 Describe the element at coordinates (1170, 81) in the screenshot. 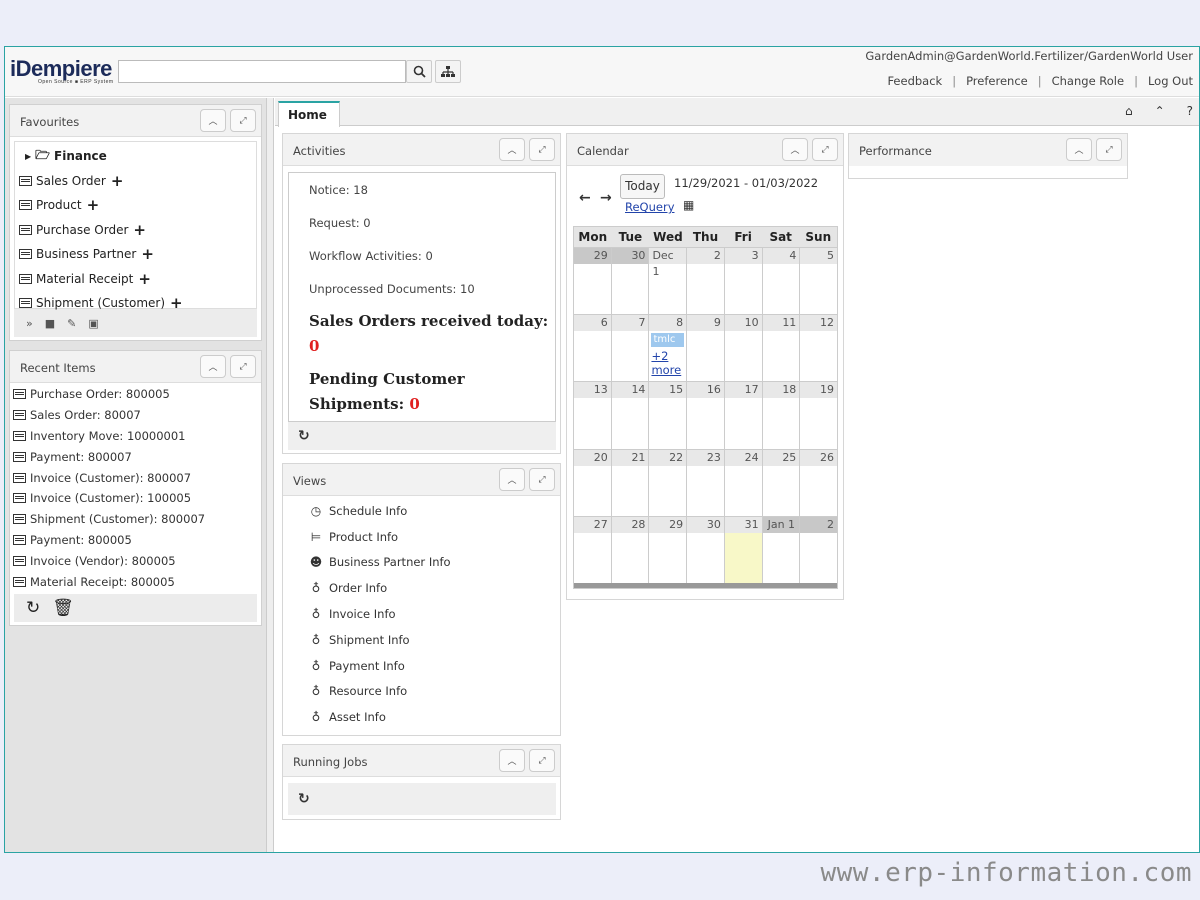

I see `logout-link: Log Out` at that location.